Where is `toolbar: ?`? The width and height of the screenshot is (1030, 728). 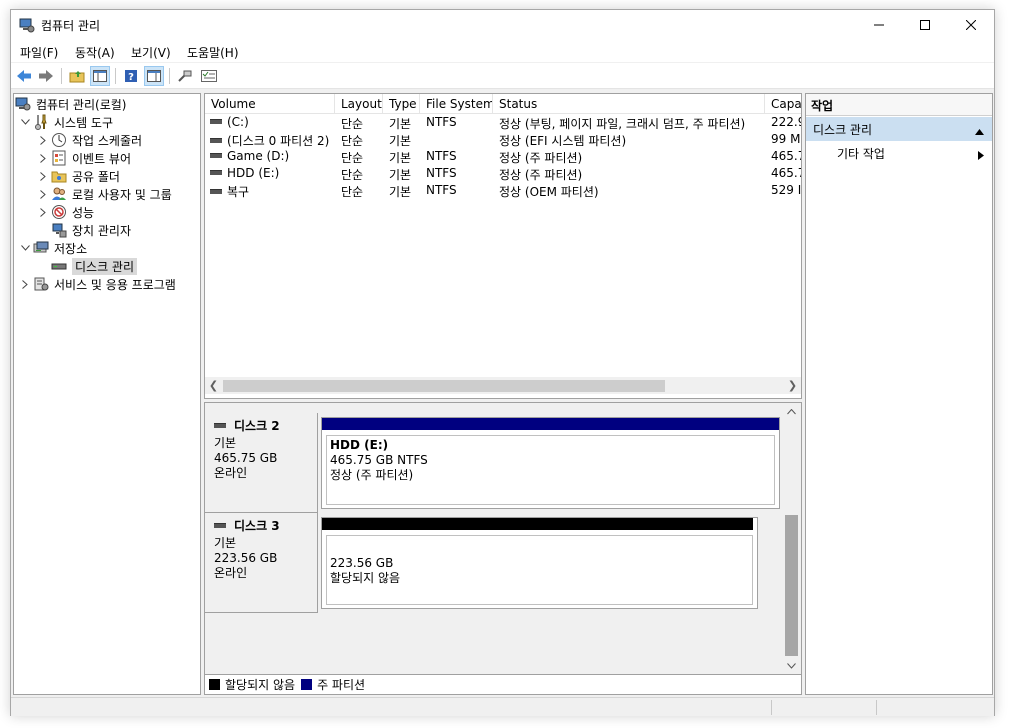
toolbar: ? is located at coordinates (502, 76).